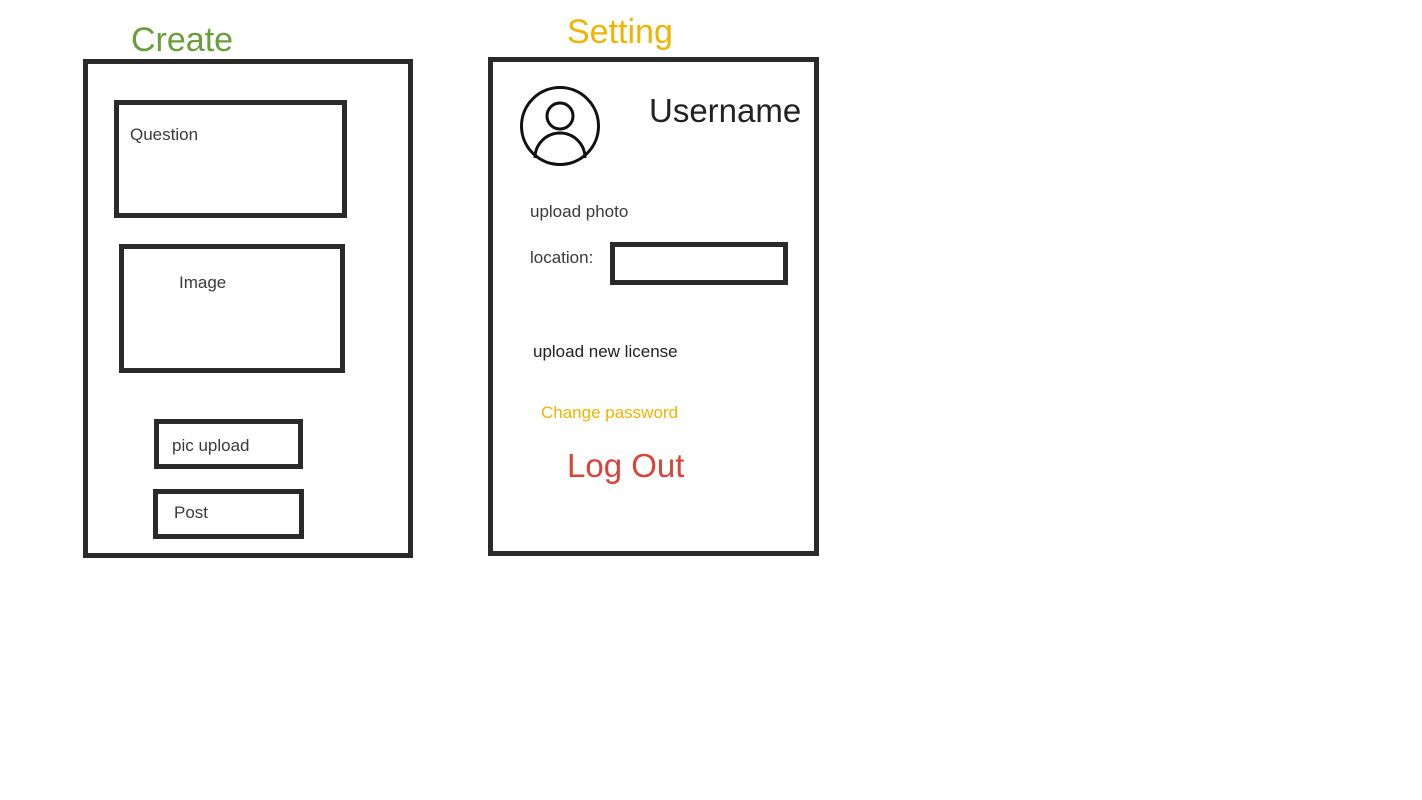  Describe the element at coordinates (164, 134) in the screenshot. I see `question-label: Question` at that location.